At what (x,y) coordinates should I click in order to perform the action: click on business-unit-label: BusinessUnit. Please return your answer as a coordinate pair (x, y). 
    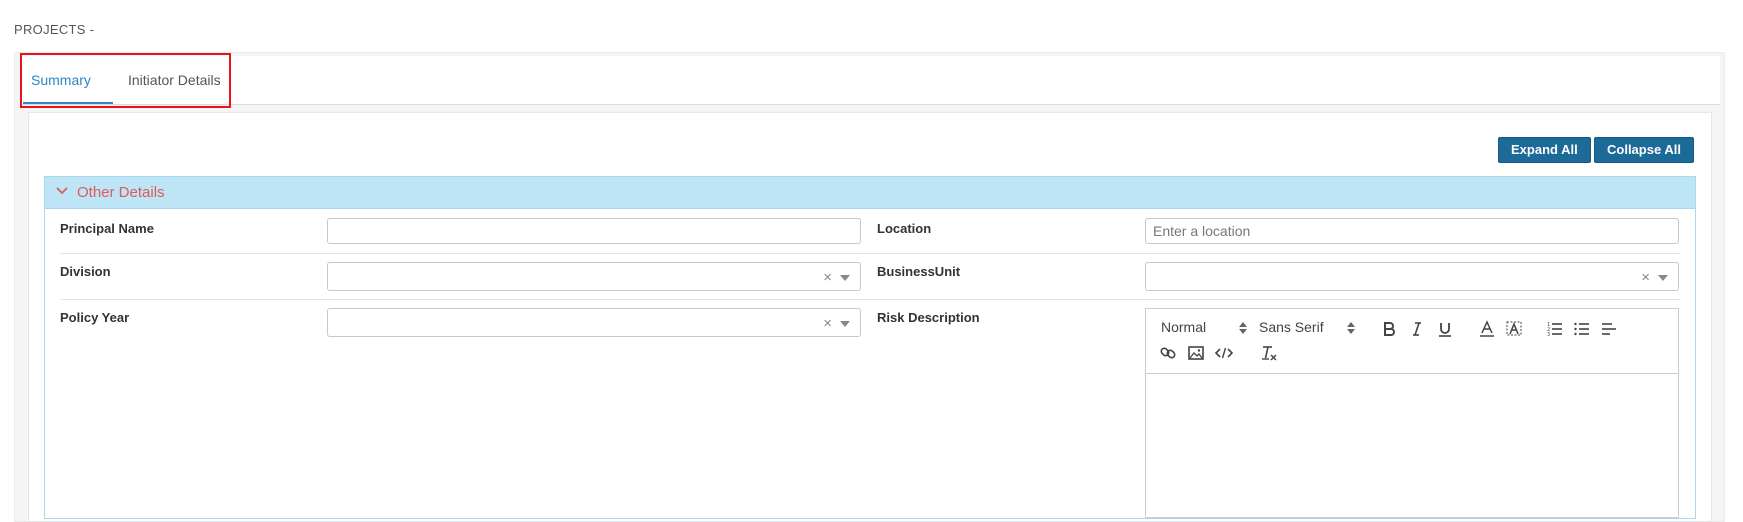
    Looking at the image, I should click on (919, 271).